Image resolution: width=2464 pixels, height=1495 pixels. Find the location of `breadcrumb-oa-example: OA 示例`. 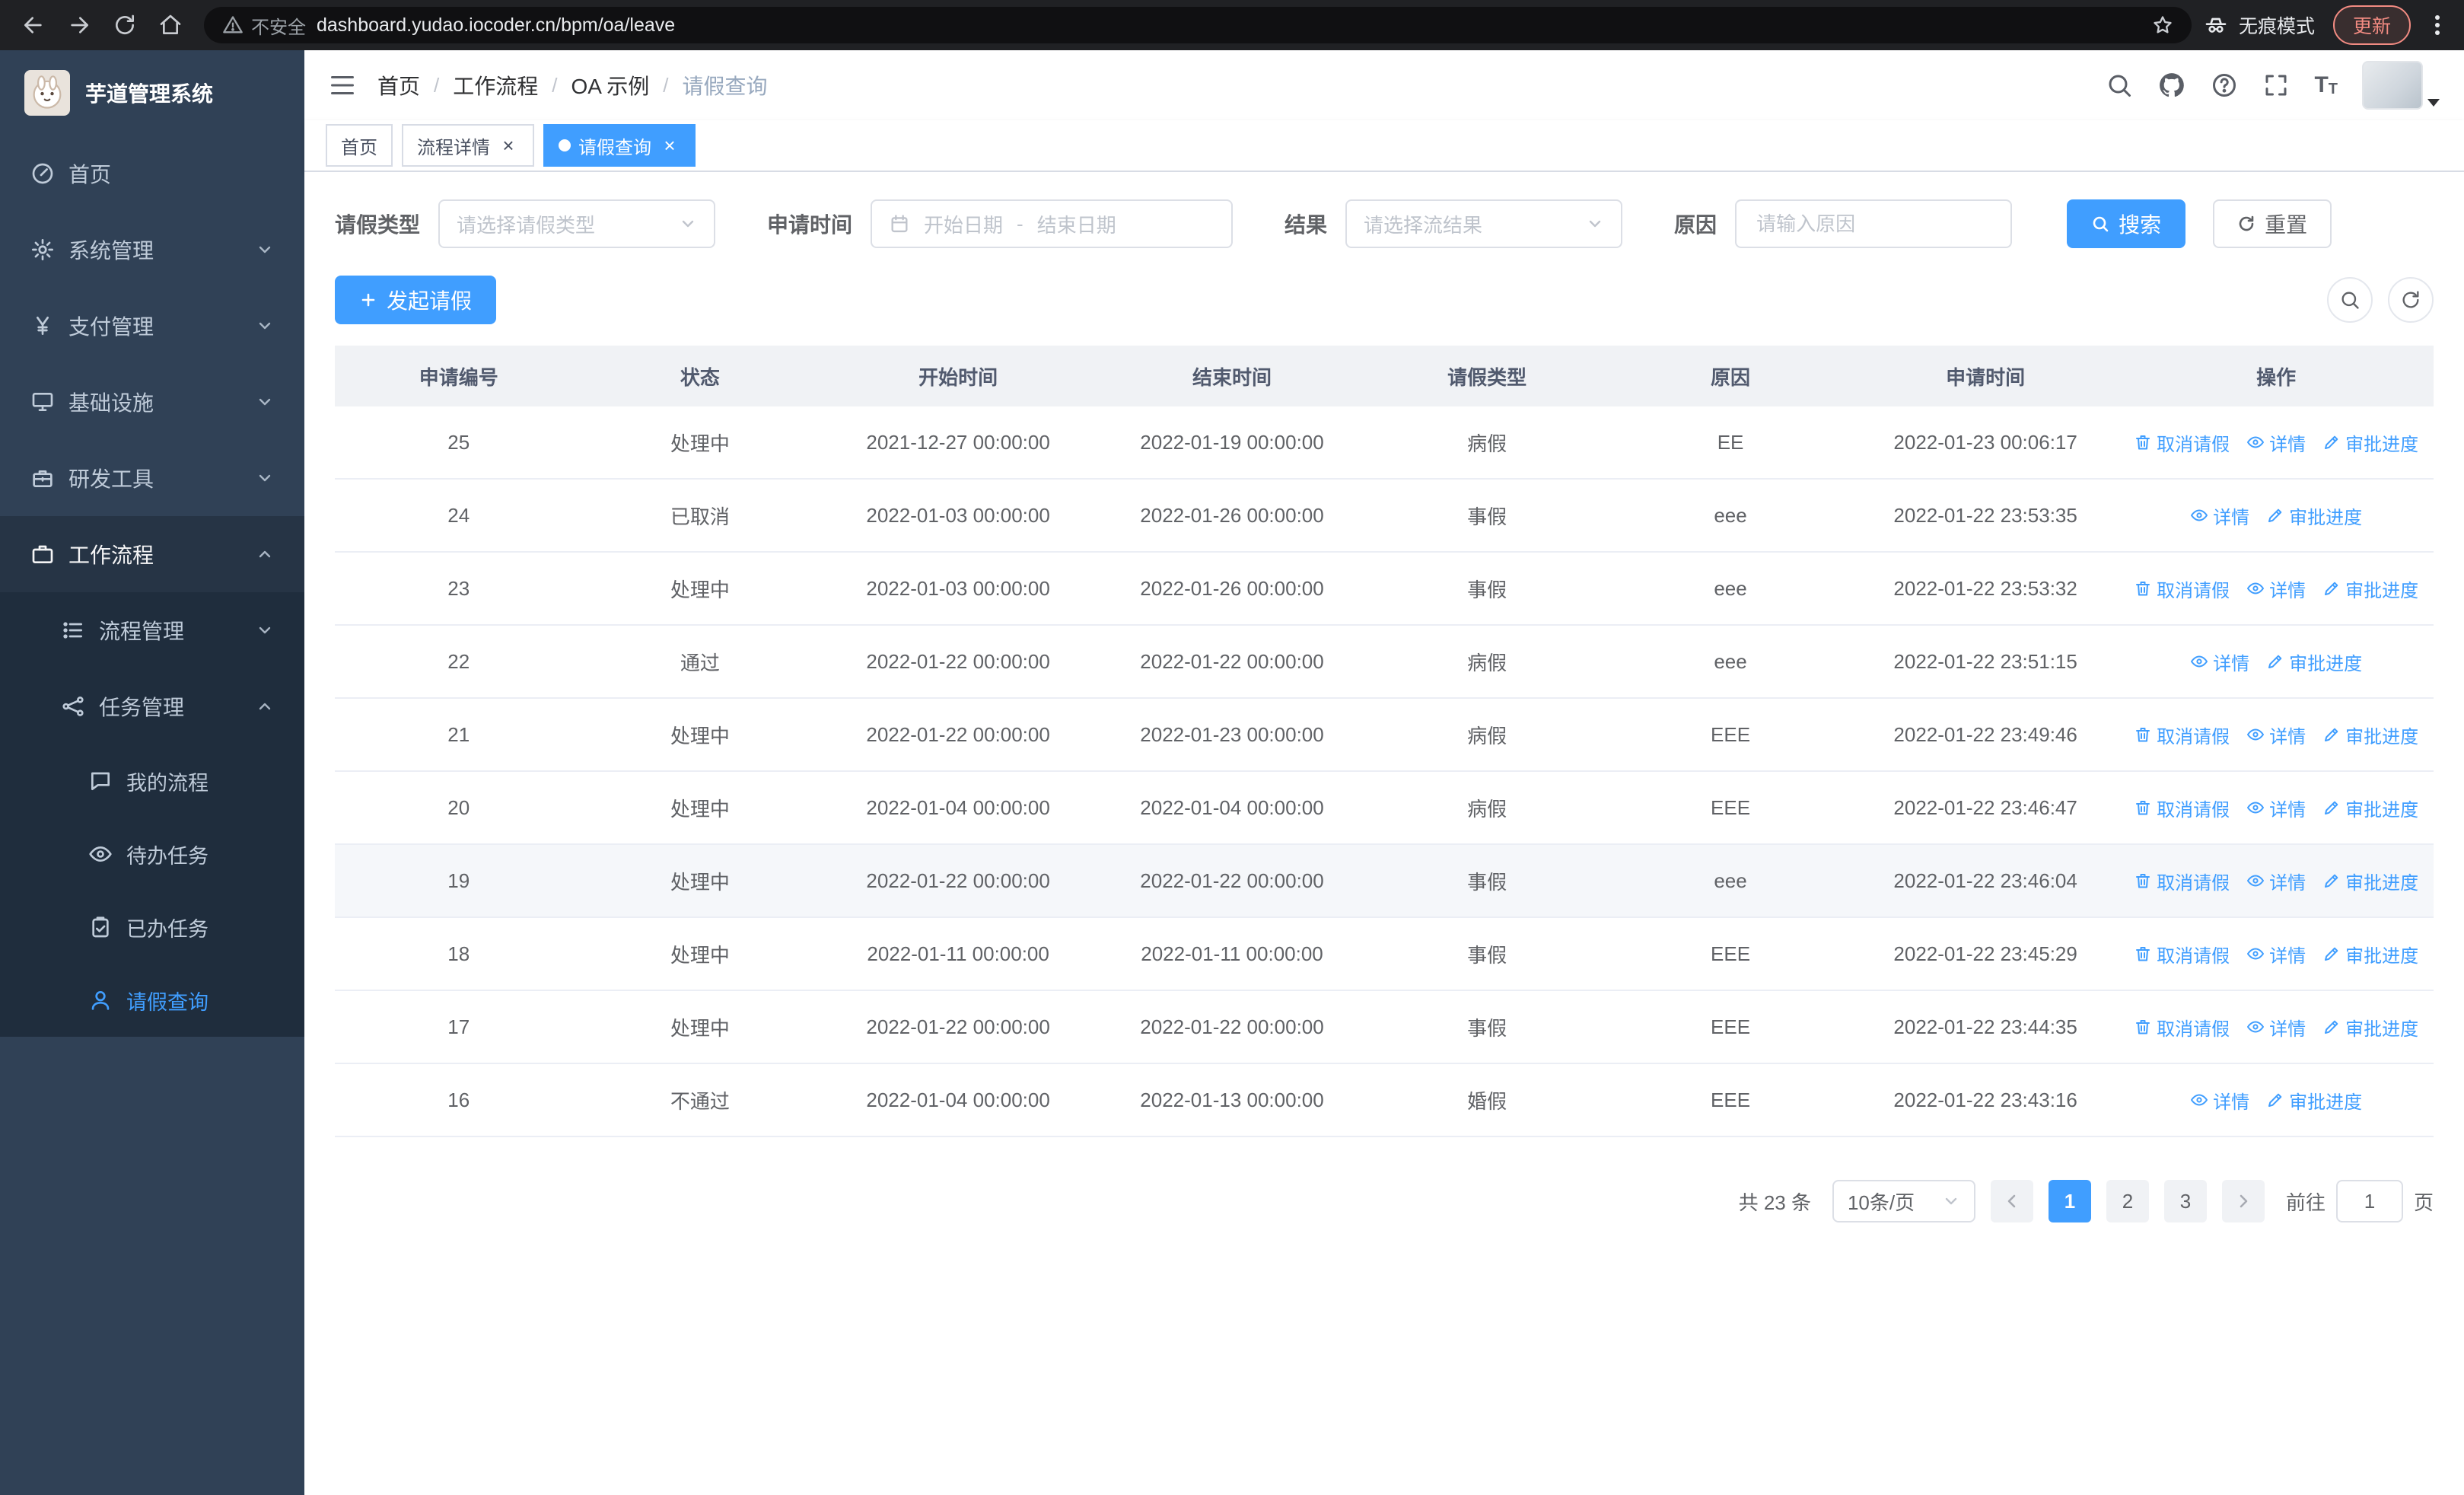

breadcrumb-oa-example: OA 示例 is located at coordinates (610, 85).